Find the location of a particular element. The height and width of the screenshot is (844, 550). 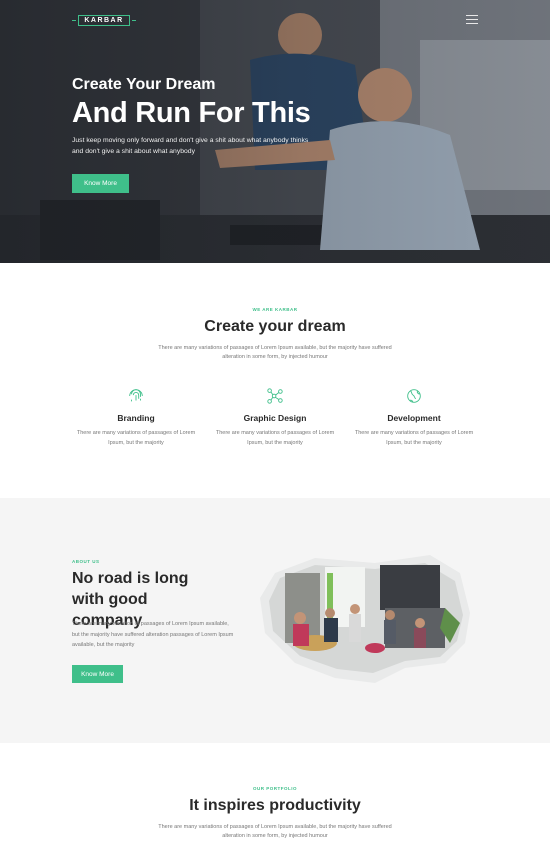

hero-title: And Run For This is located at coordinates (191, 113).